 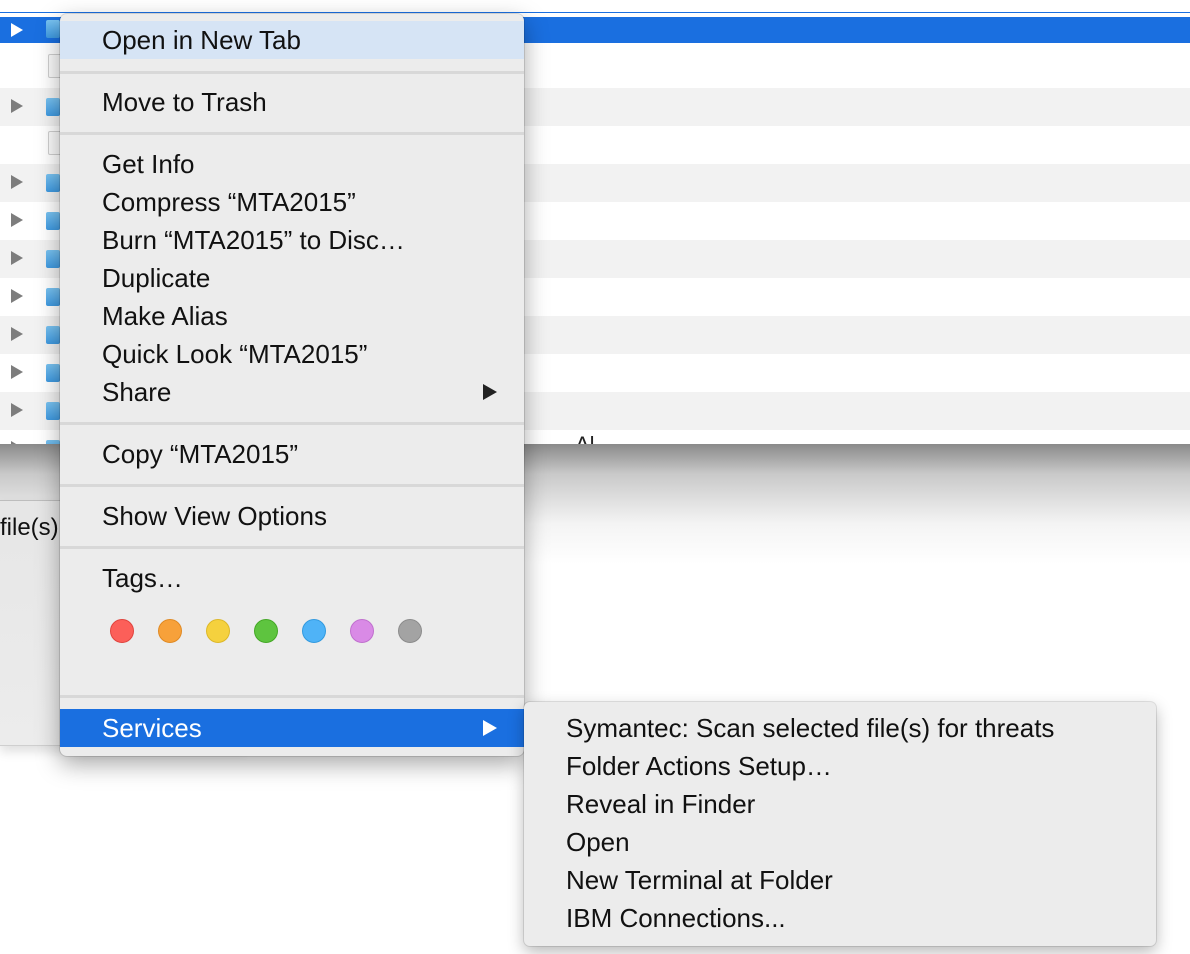 What do you see at coordinates (165, 316) in the screenshot?
I see `menu-item-label: Make Alias` at bounding box center [165, 316].